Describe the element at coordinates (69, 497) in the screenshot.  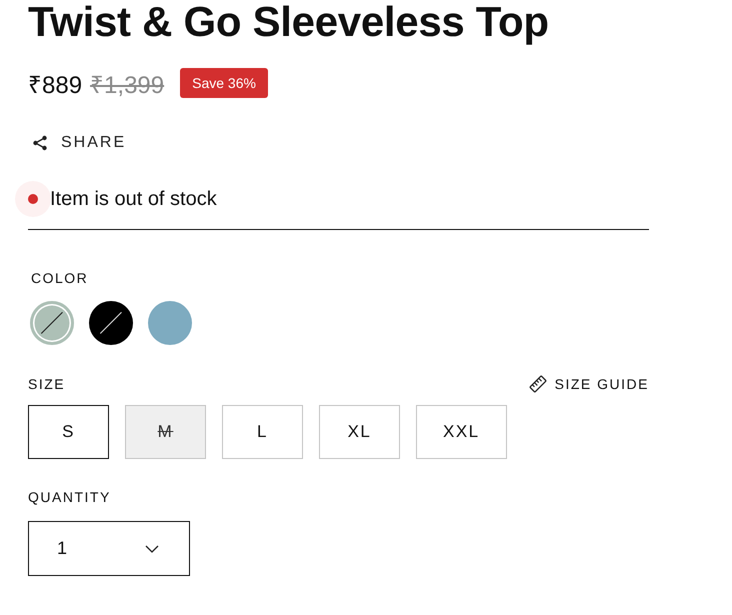
I see `quantity-label: QUANTITY` at that location.